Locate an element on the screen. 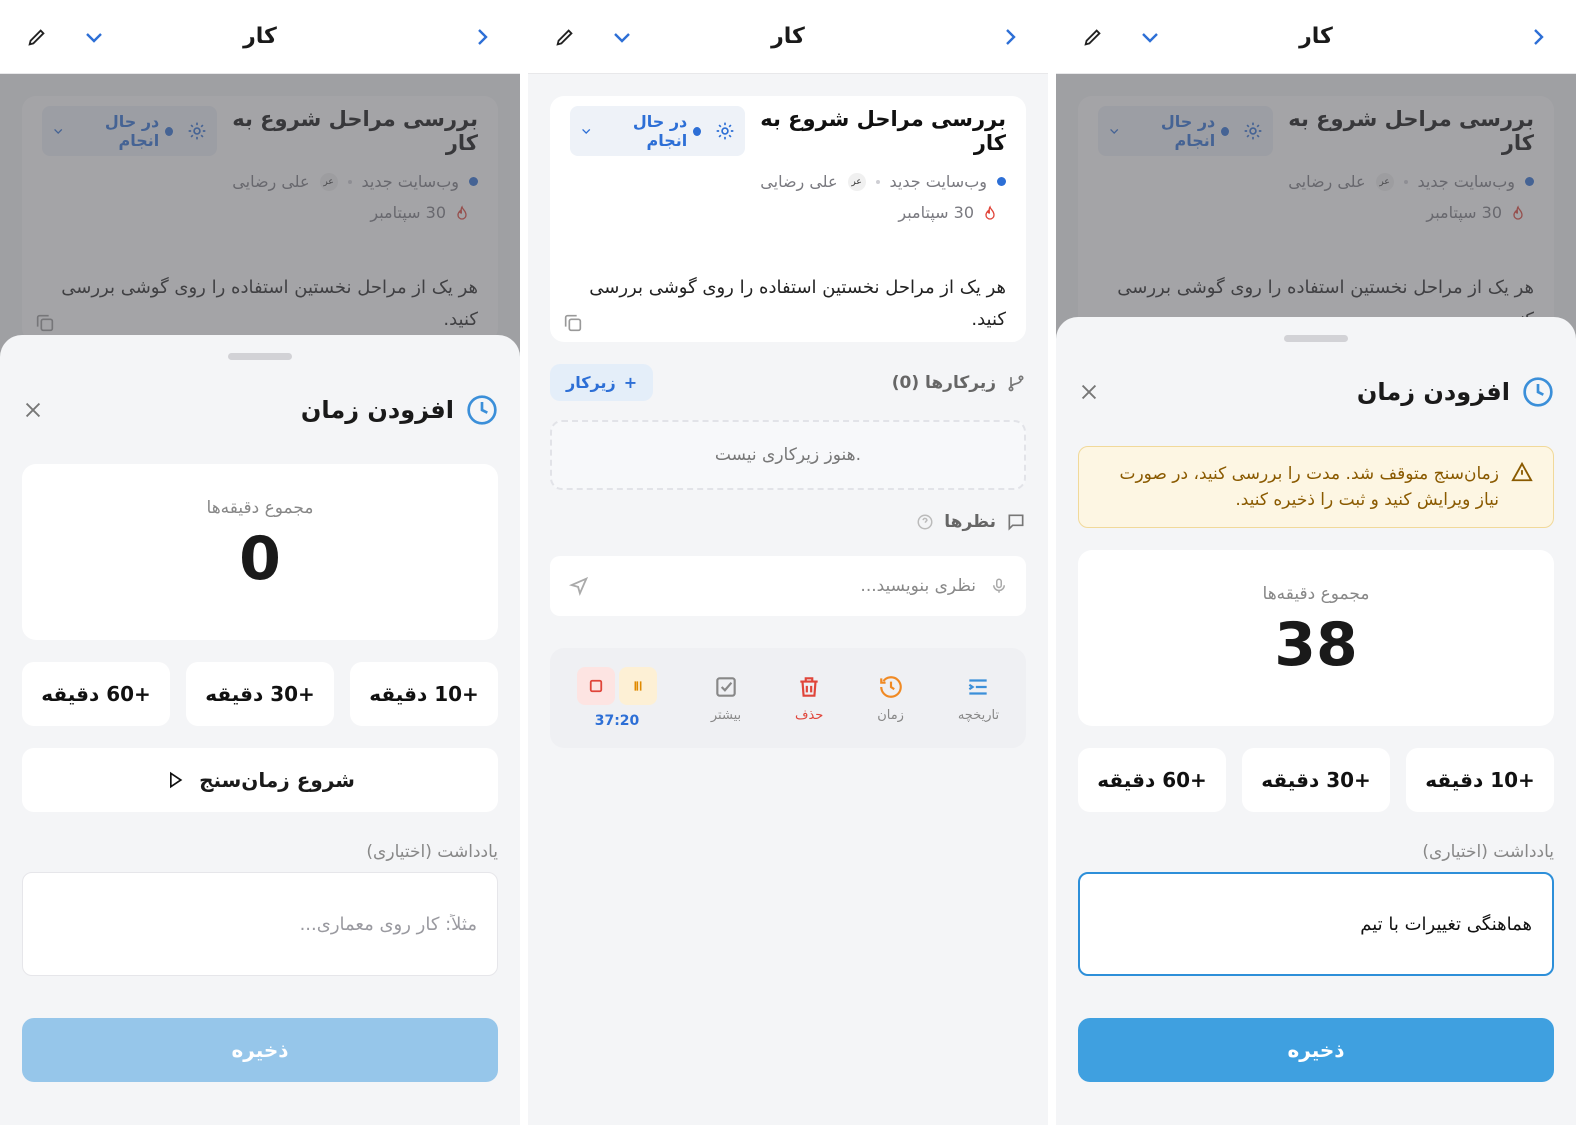  task-title: بررسی مراحل شروع به کار is located at coordinates (883, 131).